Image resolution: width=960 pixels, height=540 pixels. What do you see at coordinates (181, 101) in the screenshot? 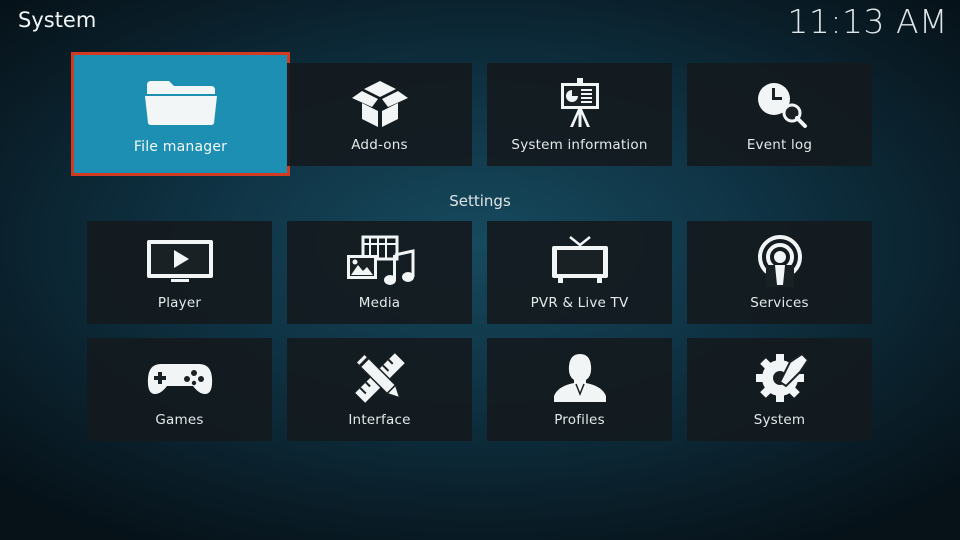
I see `folder-icon` at bounding box center [181, 101].